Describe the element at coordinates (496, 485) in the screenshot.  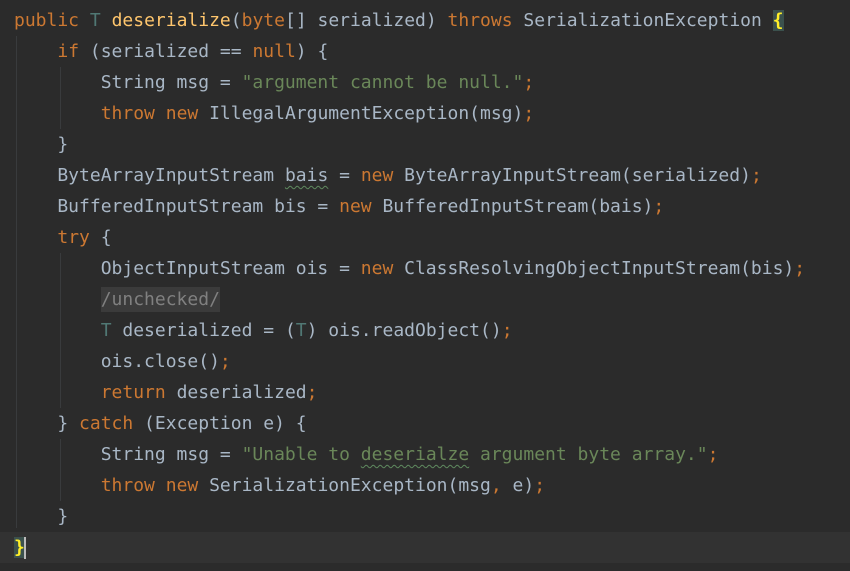
I see `code-token: ,` at that location.